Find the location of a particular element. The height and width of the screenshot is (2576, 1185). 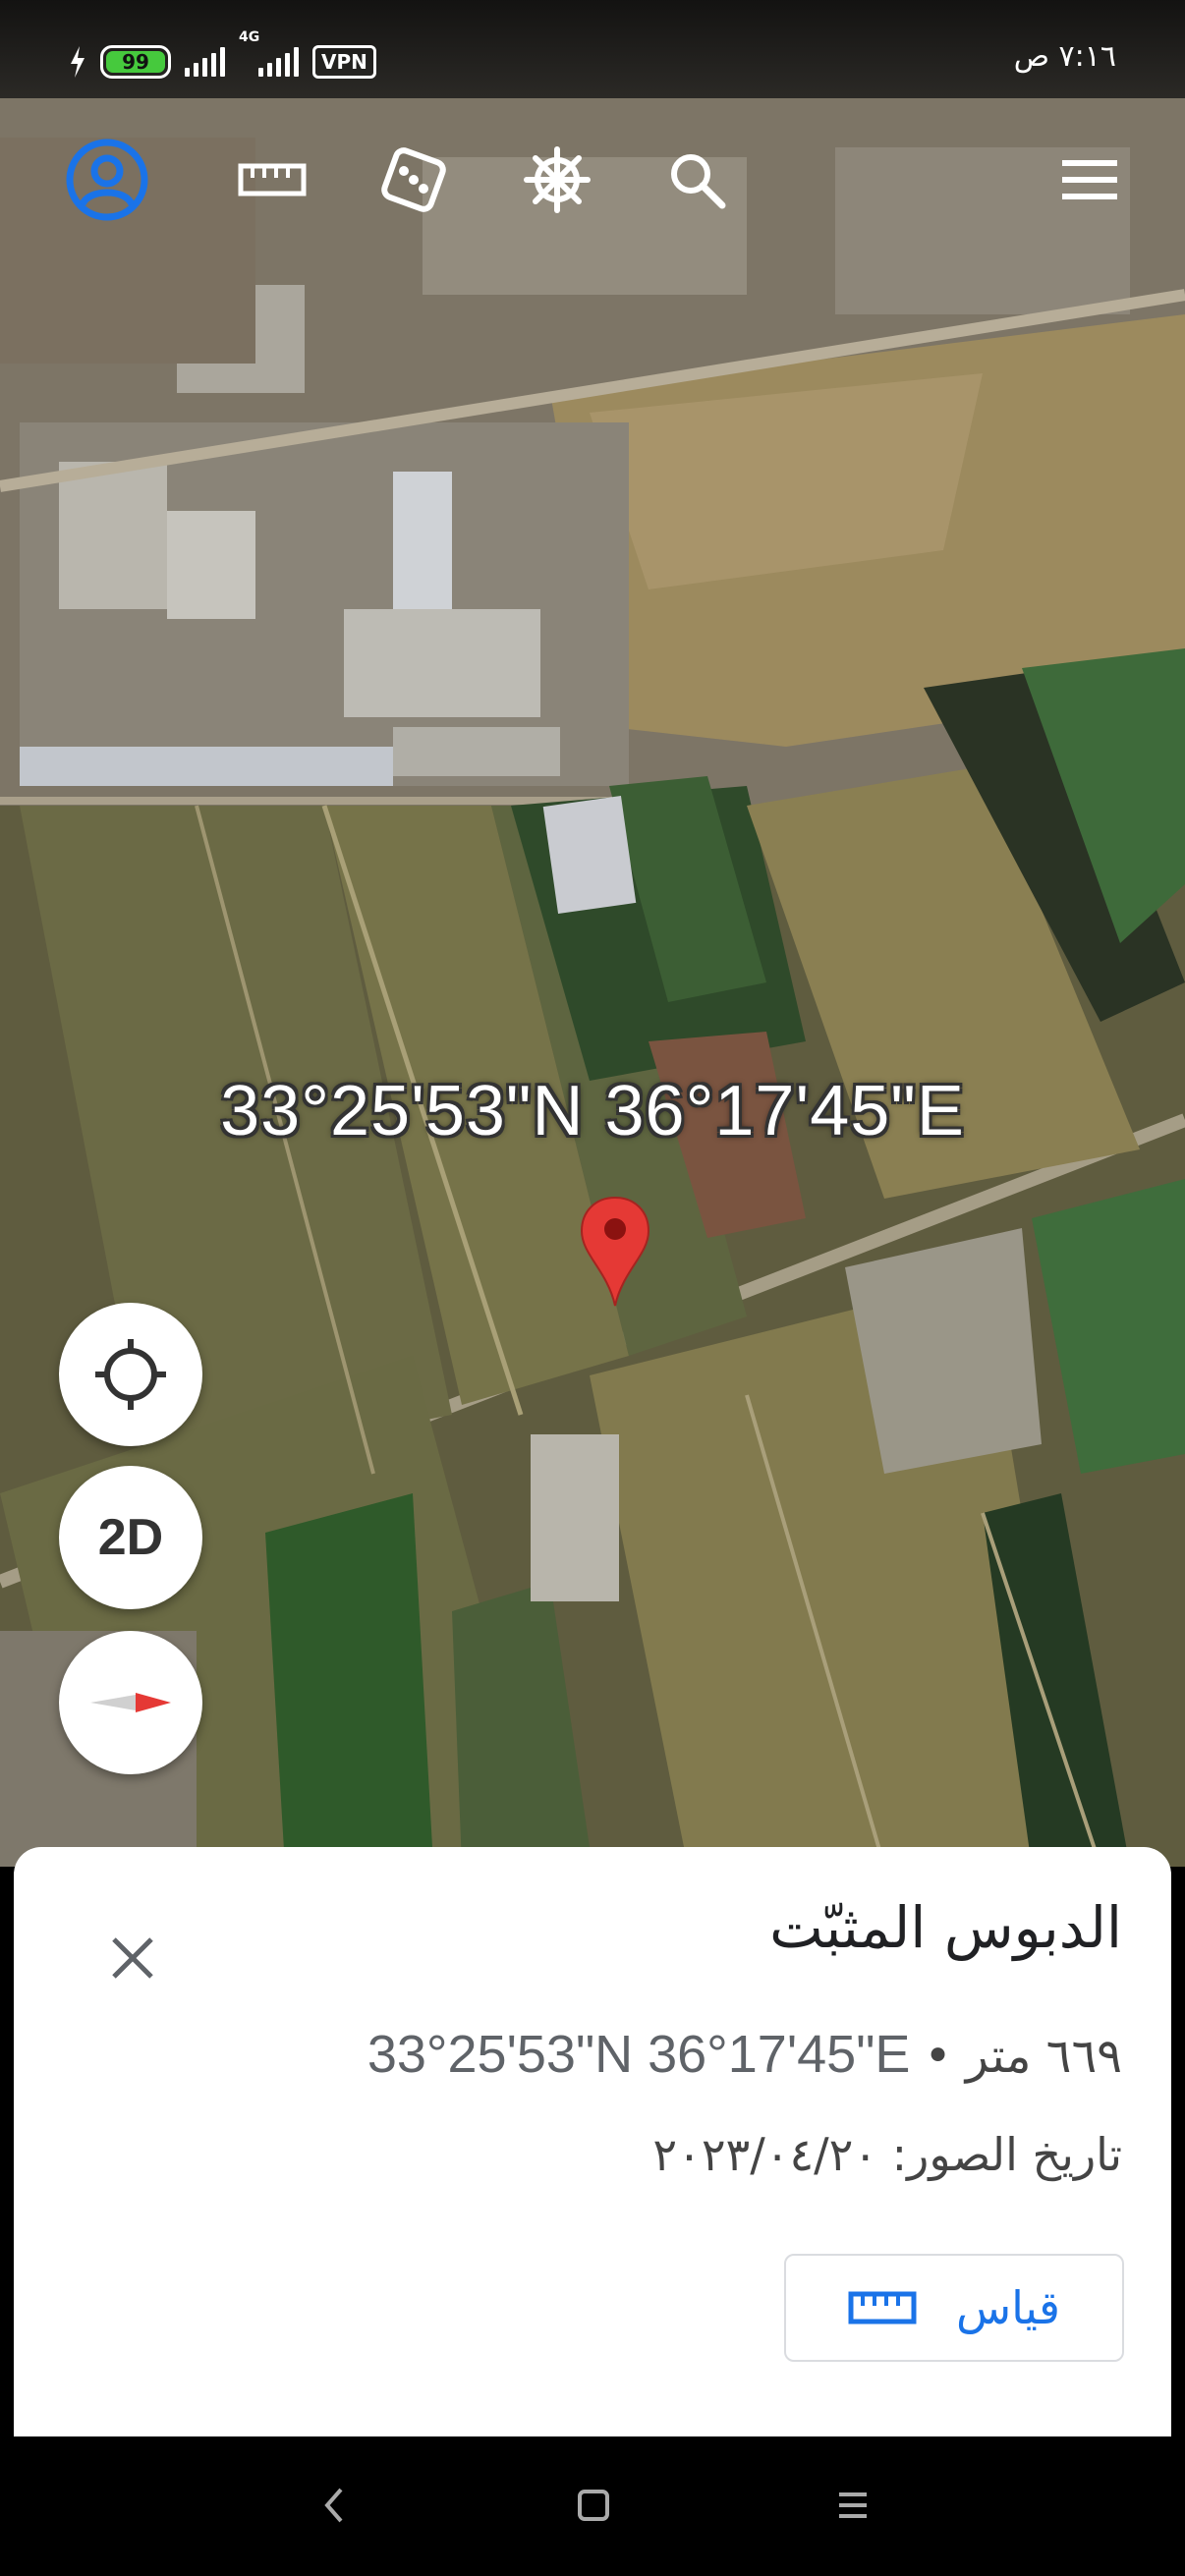

search-icon is located at coordinates (699, 181).